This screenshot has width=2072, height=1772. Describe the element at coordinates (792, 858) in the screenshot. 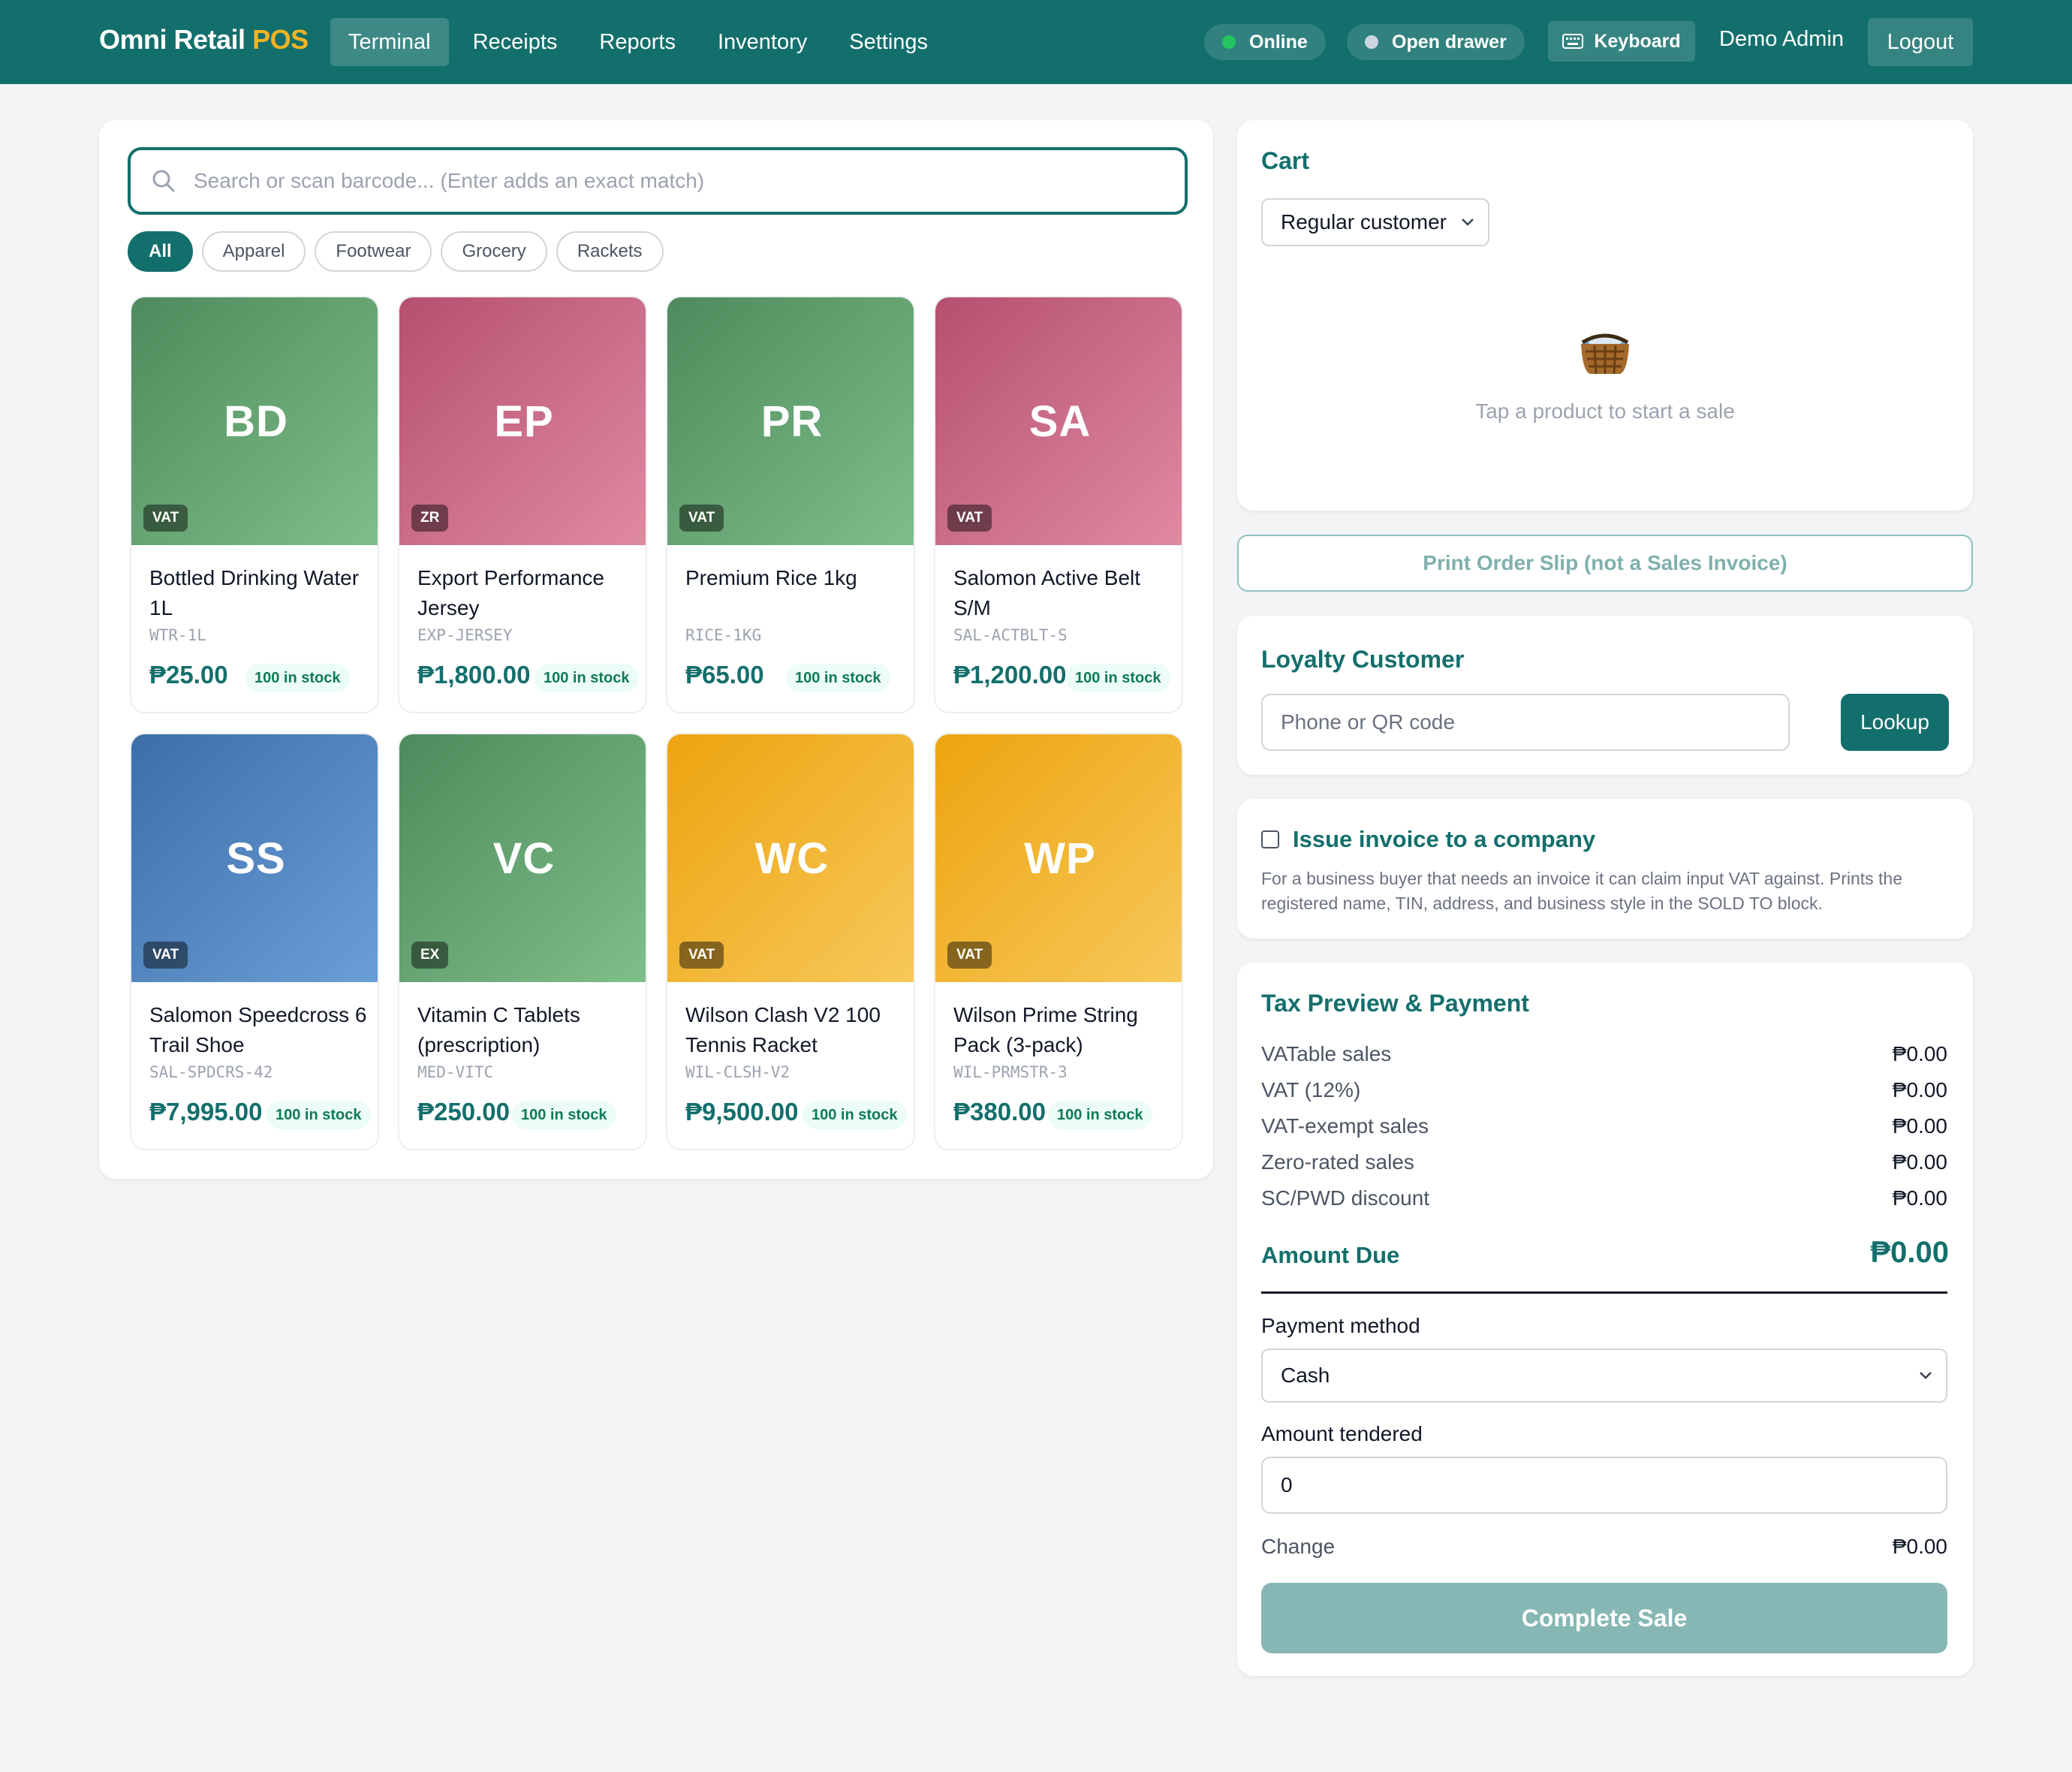

I see `product-initials: WC` at that location.